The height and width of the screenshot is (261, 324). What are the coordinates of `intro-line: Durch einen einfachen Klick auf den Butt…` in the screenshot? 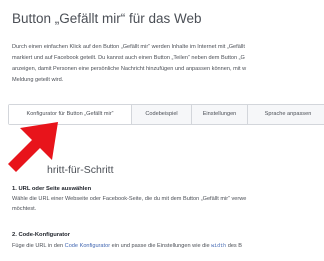 It's located at (128, 47).